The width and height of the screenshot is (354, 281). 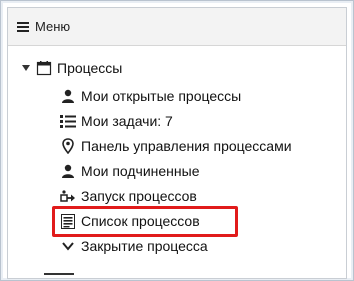 What do you see at coordinates (68, 196) in the screenshot?
I see `launch-process-icon` at bounding box center [68, 196].